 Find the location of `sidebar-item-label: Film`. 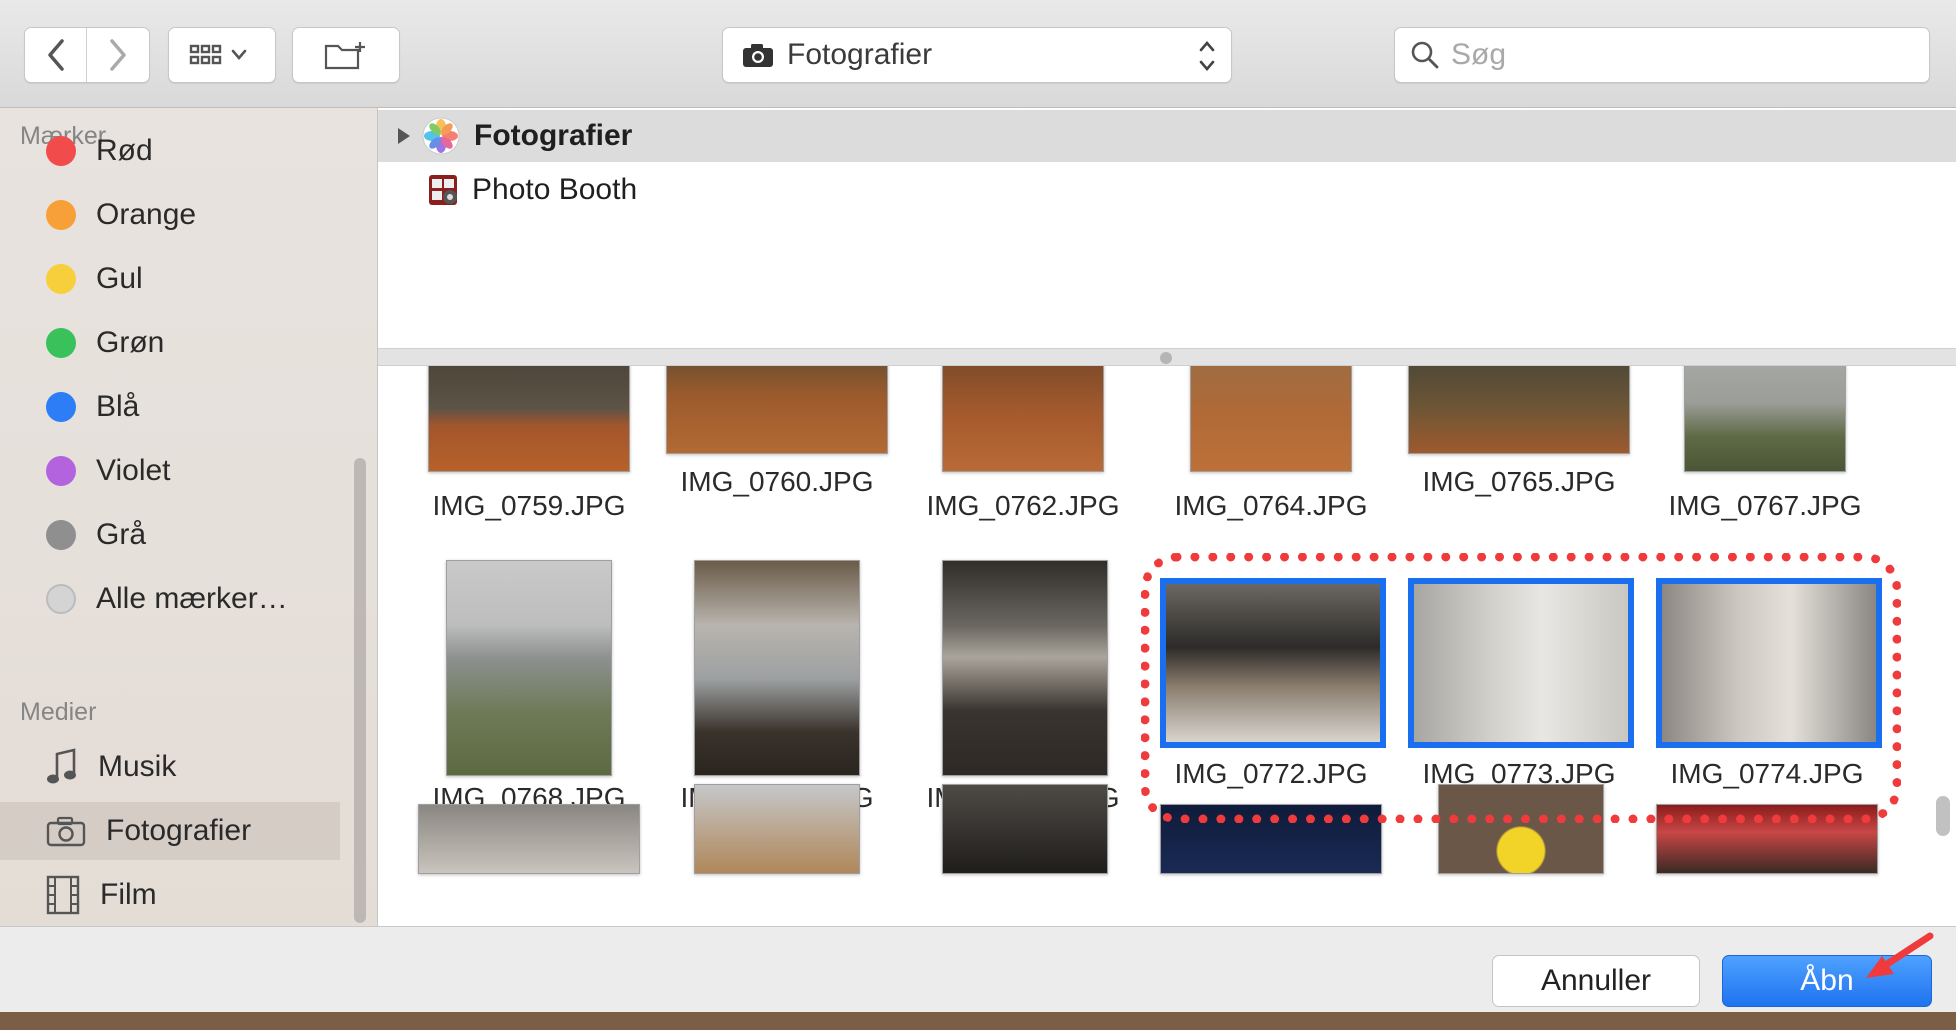

sidebar-item-label: Film is located at coordinates (128, 894).